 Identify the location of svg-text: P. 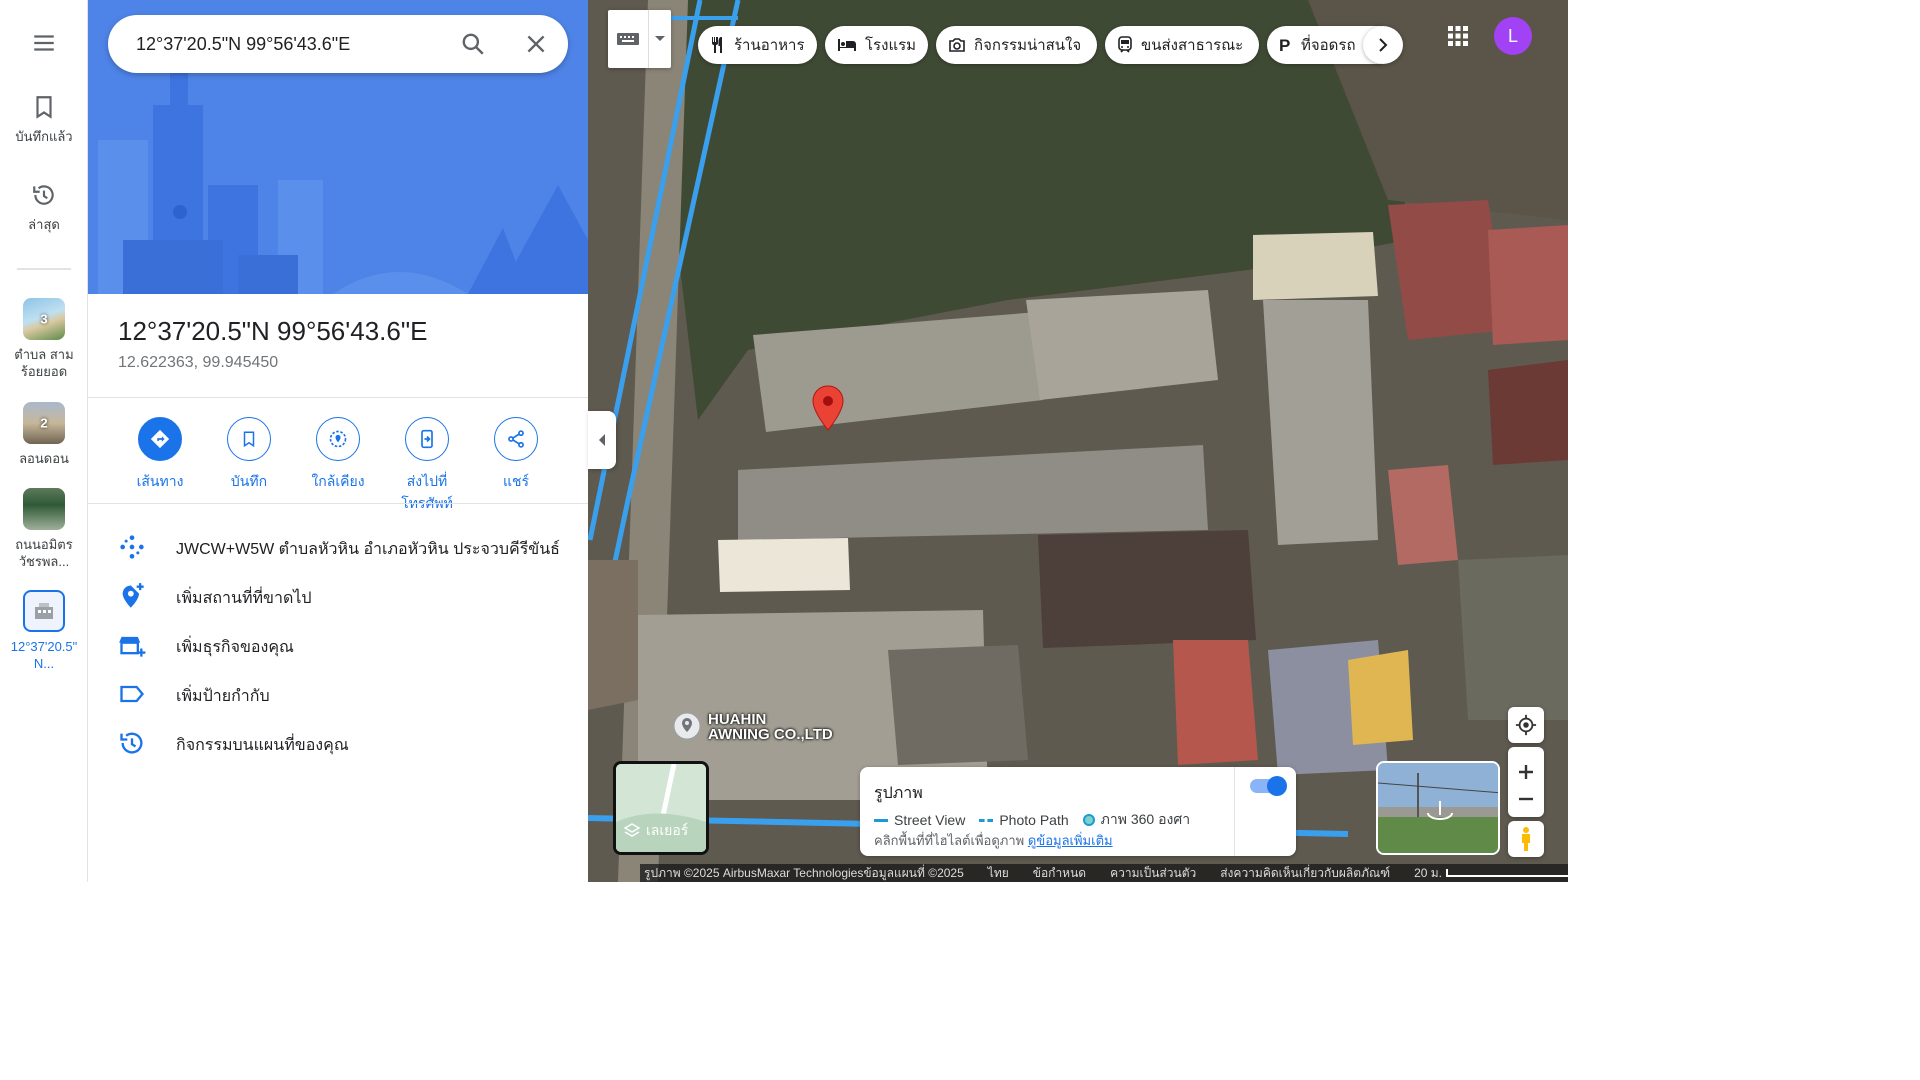
(1284, 45).